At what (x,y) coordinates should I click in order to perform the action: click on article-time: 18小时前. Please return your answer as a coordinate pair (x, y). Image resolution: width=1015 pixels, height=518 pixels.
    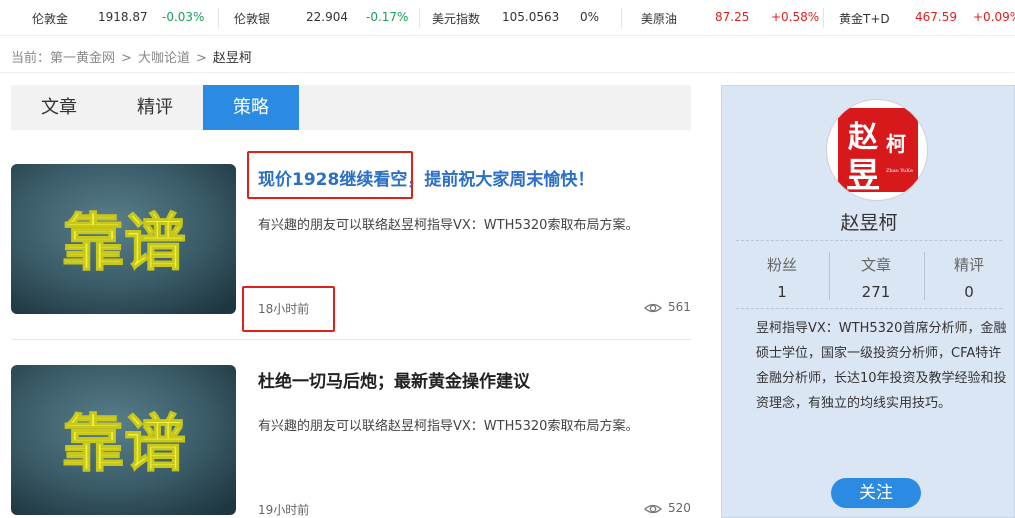
    Looking at the image, I should click on (284, 309).